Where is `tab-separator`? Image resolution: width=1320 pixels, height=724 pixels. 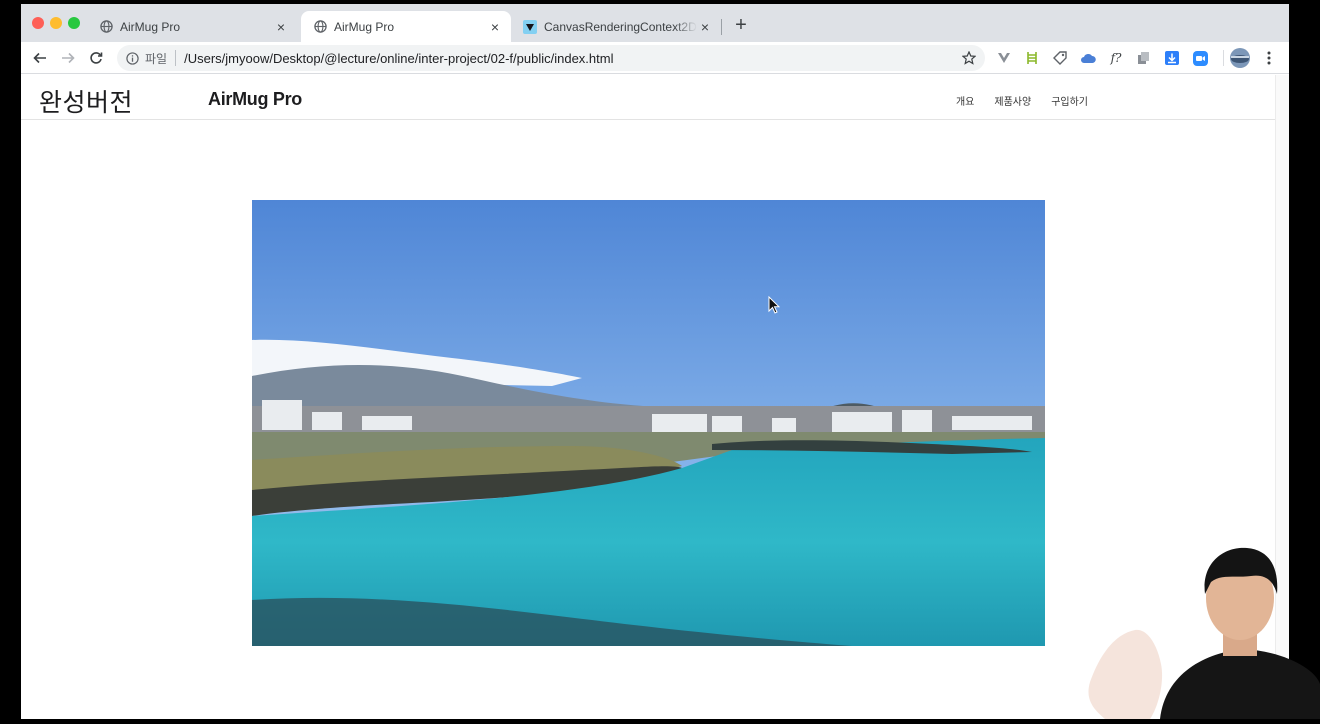
tab-separator is located at coordinates (721, 27).